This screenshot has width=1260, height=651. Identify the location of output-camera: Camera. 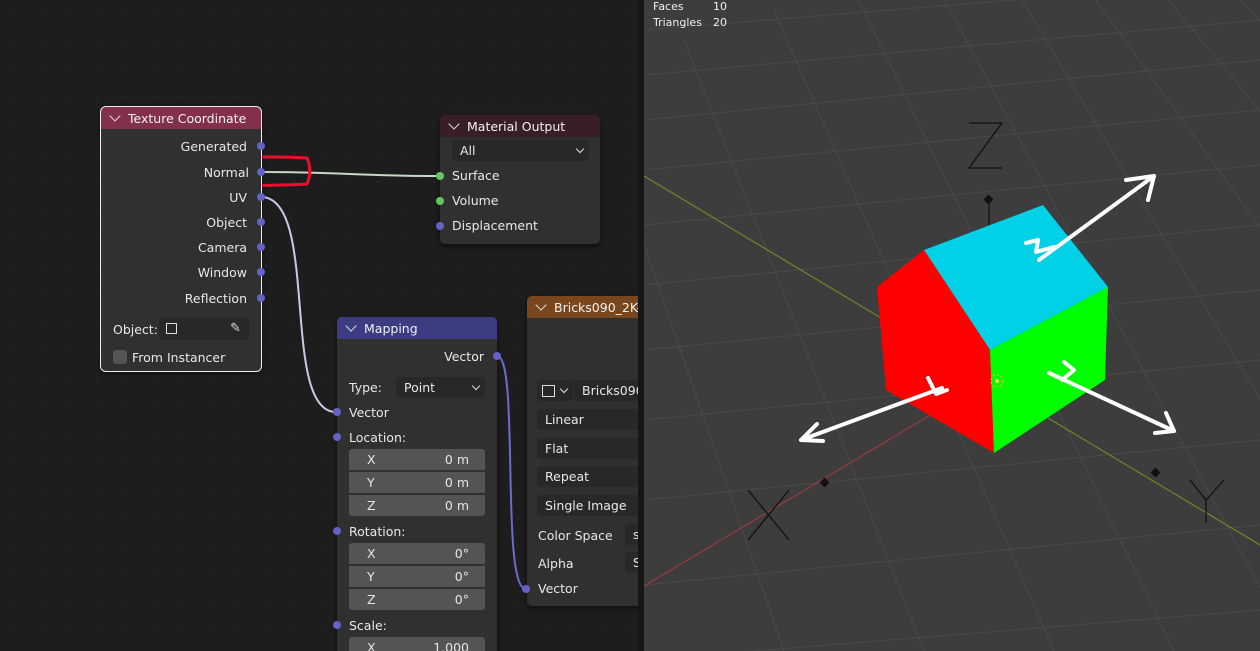
(222, 247).